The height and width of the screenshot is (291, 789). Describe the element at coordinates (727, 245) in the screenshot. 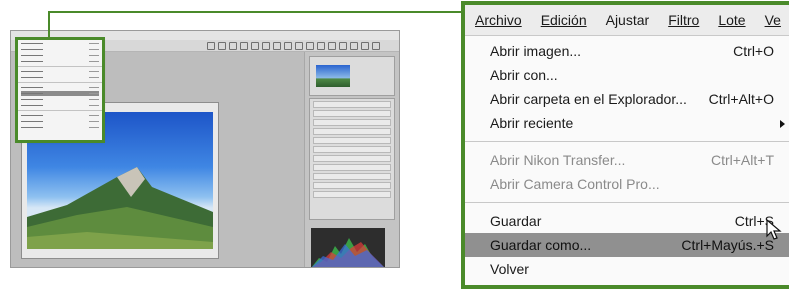

I see `menu-item-shortcut: Ctrl+Mayús.+S` at that location.